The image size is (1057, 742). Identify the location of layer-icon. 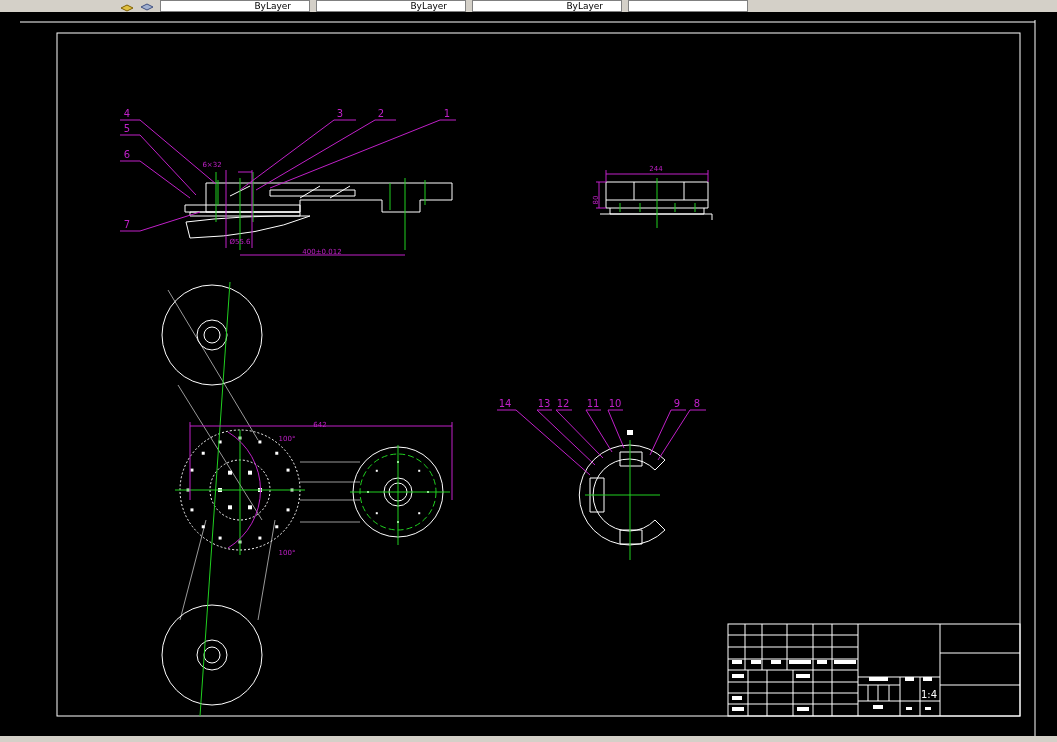
(127, 7).